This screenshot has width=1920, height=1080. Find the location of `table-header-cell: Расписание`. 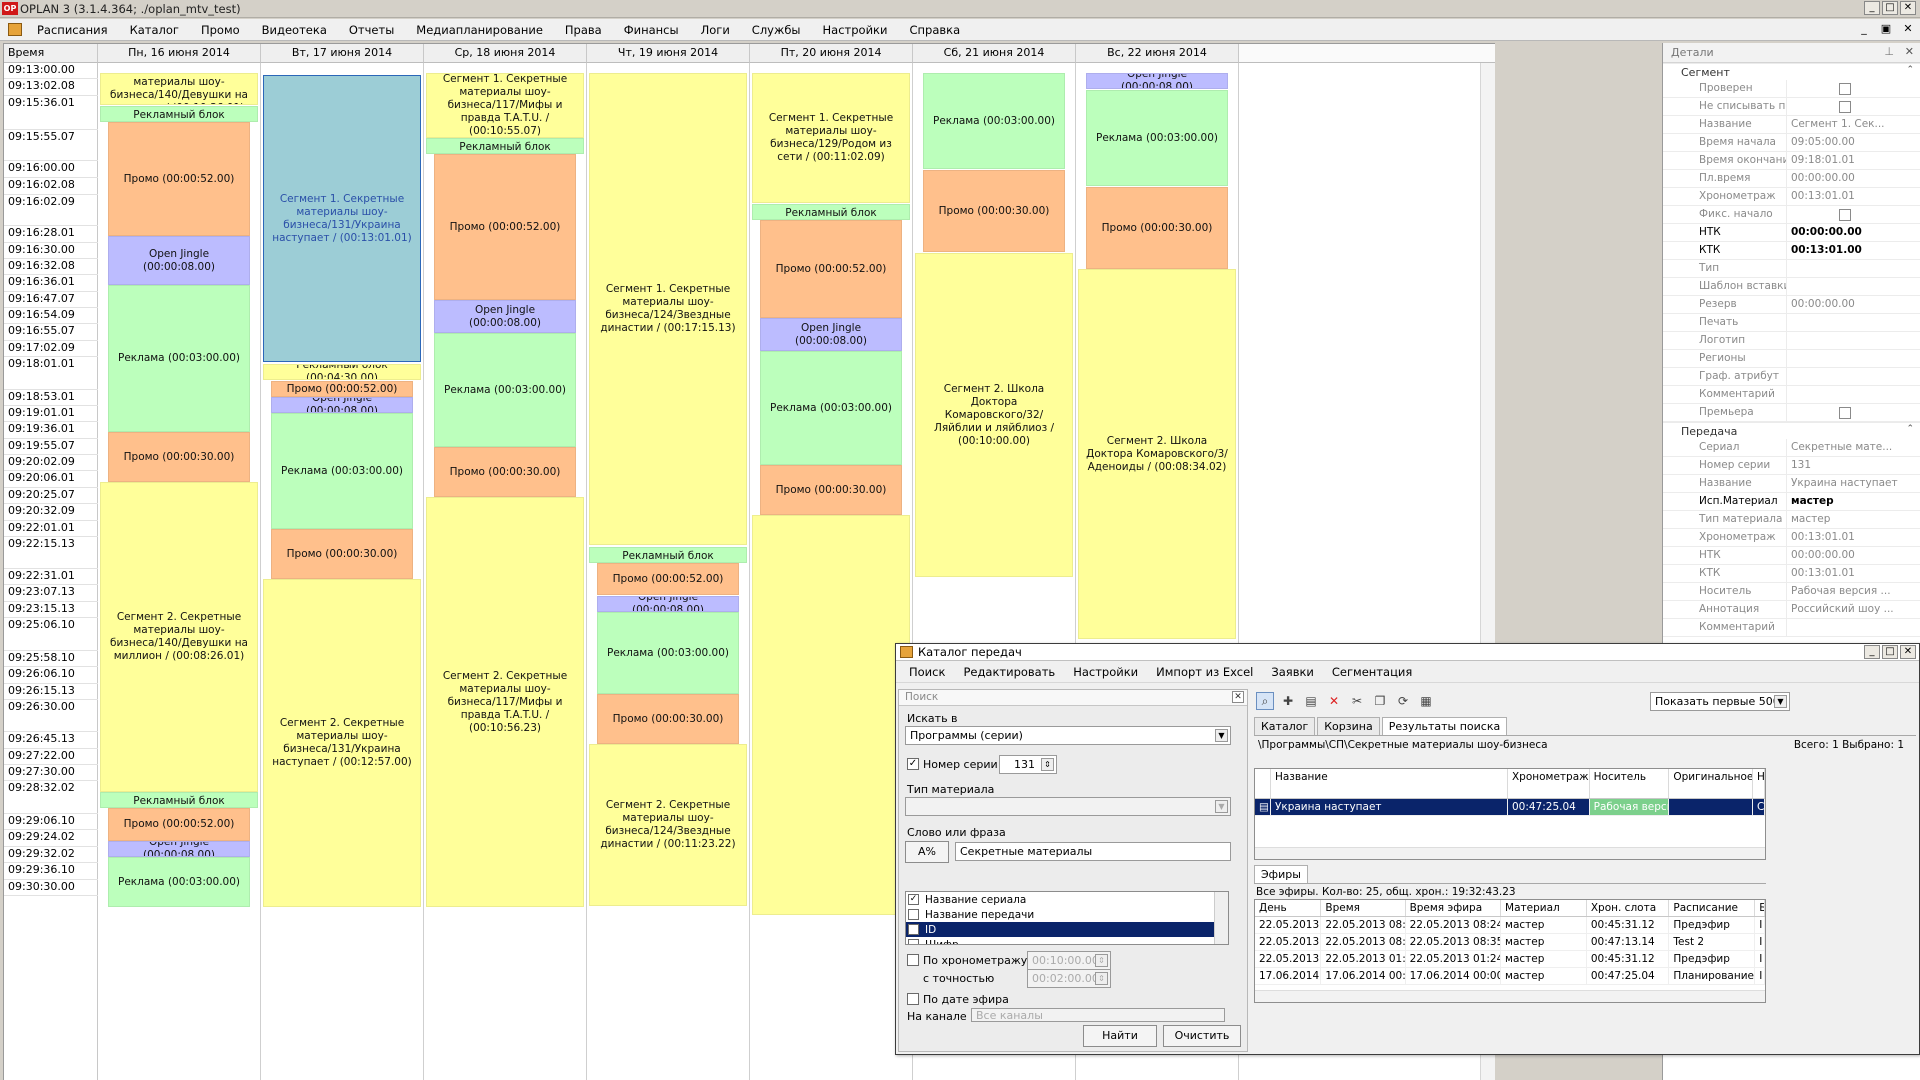

table-header-cell: Расписание is located at coordinates (1712, 908).